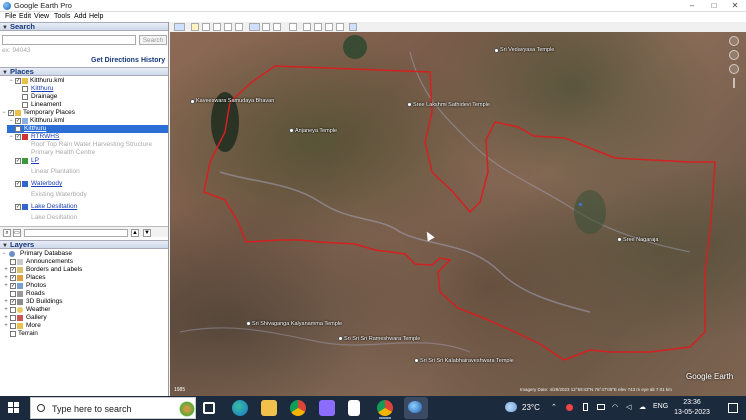 This screenshot has height=420, width=746. Describe the element at coordinates (254, 27) in the screenshot. I see `historical-imagery-icon` at that location.